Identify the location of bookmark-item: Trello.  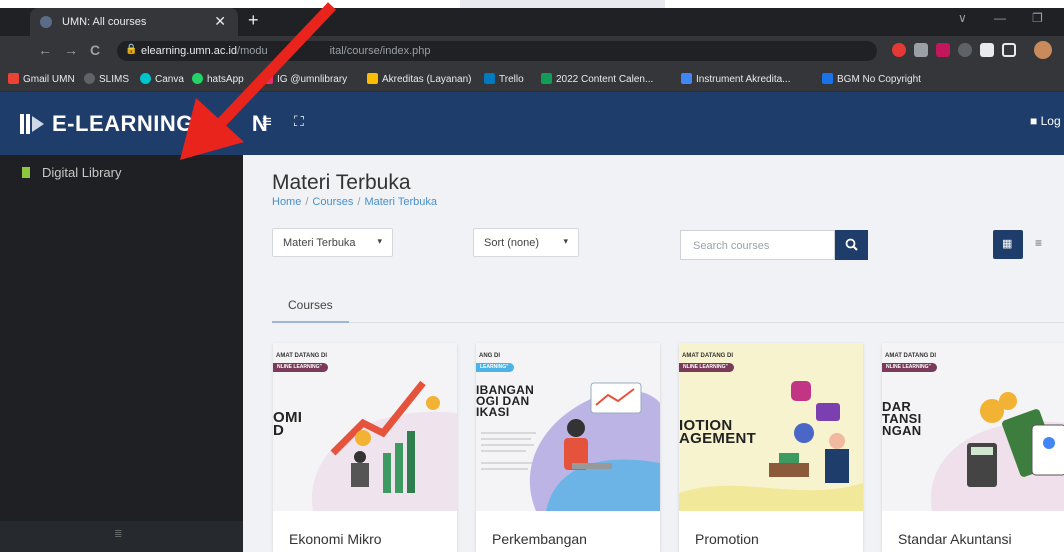
(504, 79).